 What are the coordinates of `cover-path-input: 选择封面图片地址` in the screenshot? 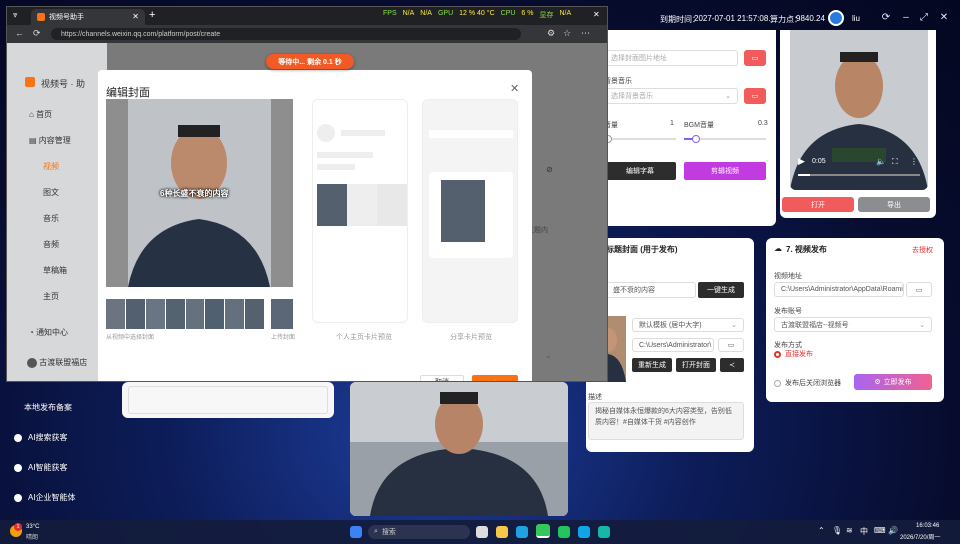 It's located at (671, 58).